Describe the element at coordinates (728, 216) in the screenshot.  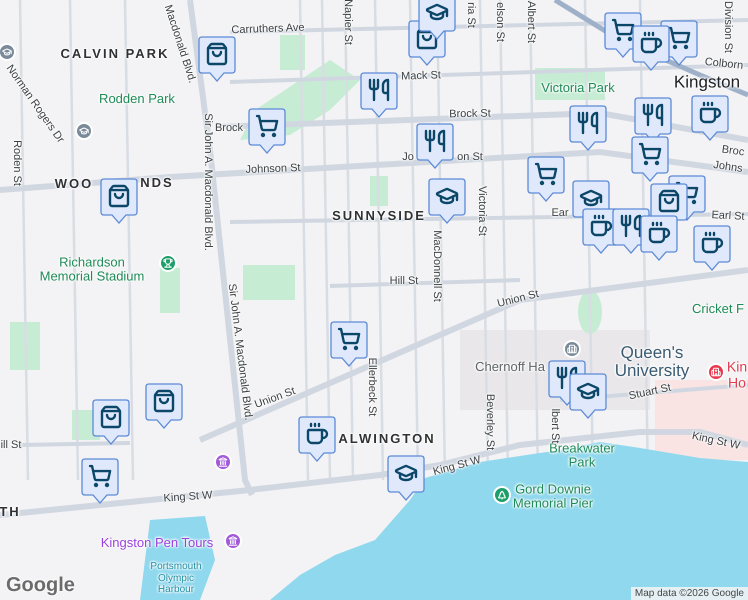
I see `map-label: Earl St` at that location.